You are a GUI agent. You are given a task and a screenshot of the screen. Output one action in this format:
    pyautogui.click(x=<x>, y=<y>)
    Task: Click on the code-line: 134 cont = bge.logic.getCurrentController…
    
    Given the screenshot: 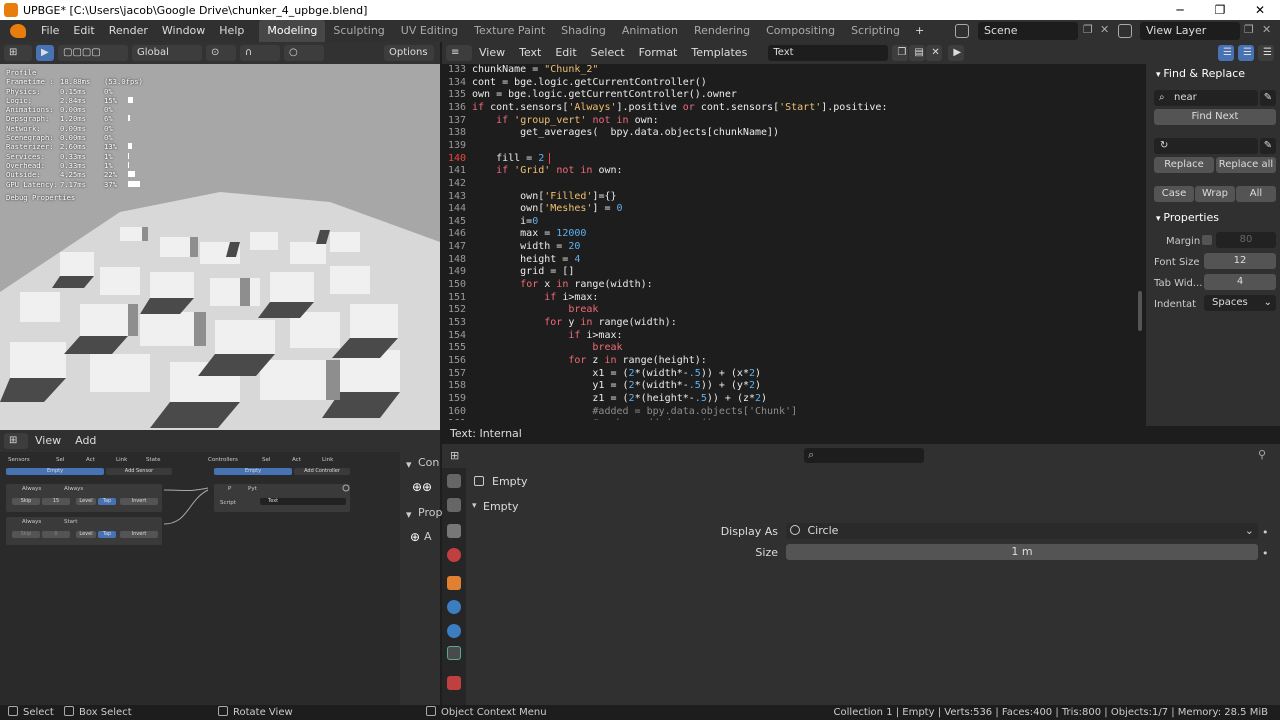 What is the action you would take?
    pyautogui.click(x=574, y=83)
    